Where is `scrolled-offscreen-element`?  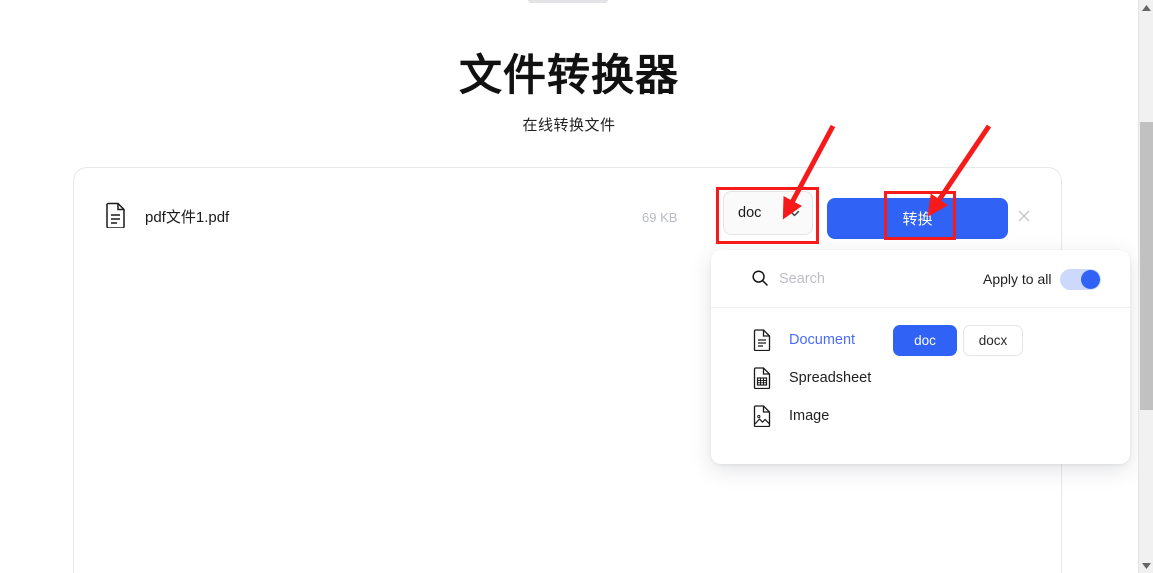 scrolled-offscreen-element is located at coordinates (568, 1).